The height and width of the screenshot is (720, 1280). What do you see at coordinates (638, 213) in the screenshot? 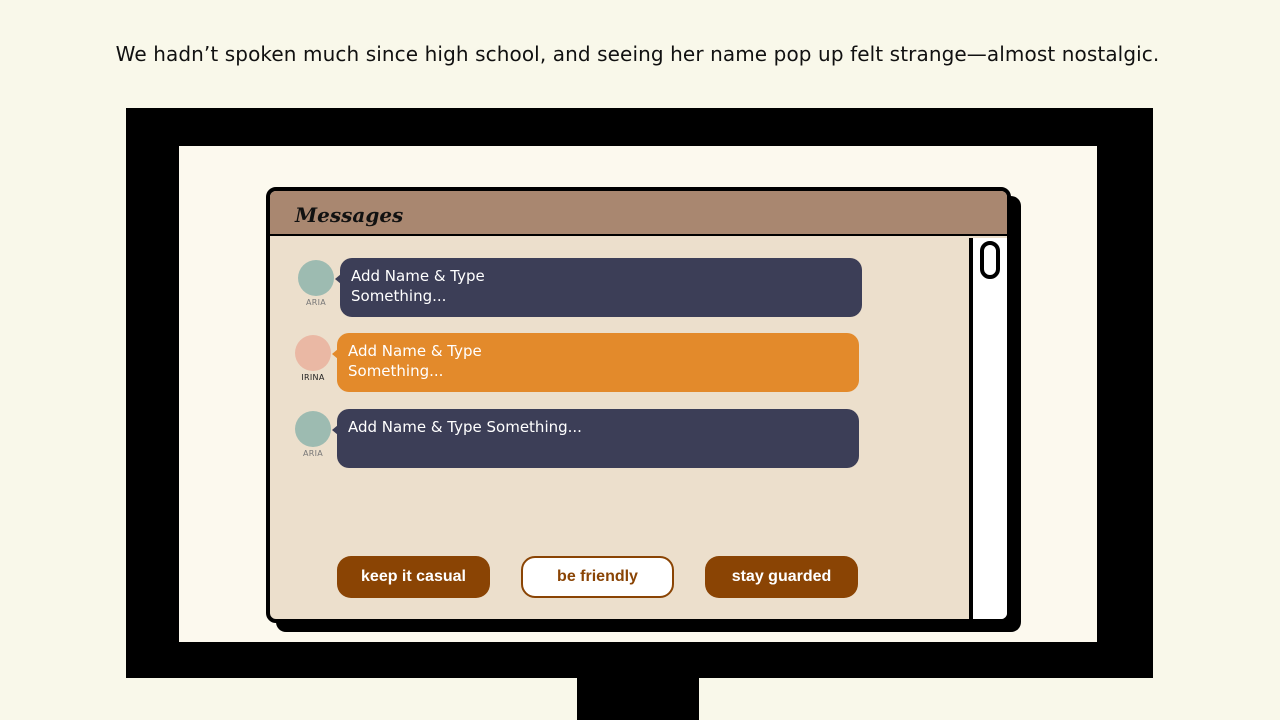
I see `window-header: Messages` at bounding box center [638, 213].